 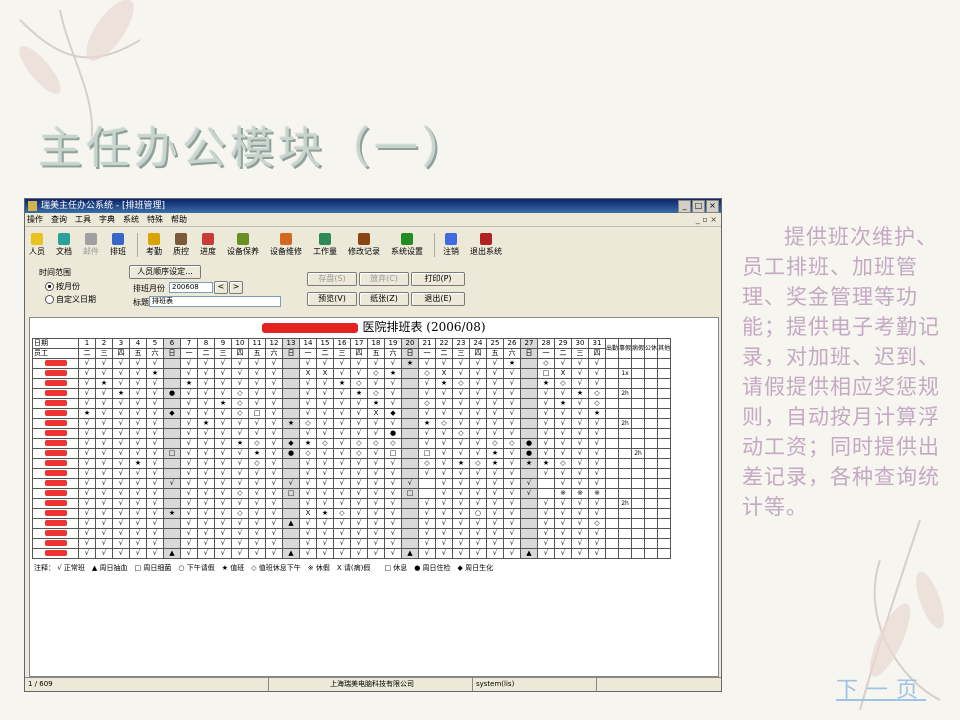 What do you see at coordinates (352, 523) in the screenshot?
I see `table-row: √ √ √ √ √ √ √ √ √ √ √ ▲ √ √ √ √ √ √ √ √ √ √ √ √ √ √ √ ◇` at bounding box center [352, 523].